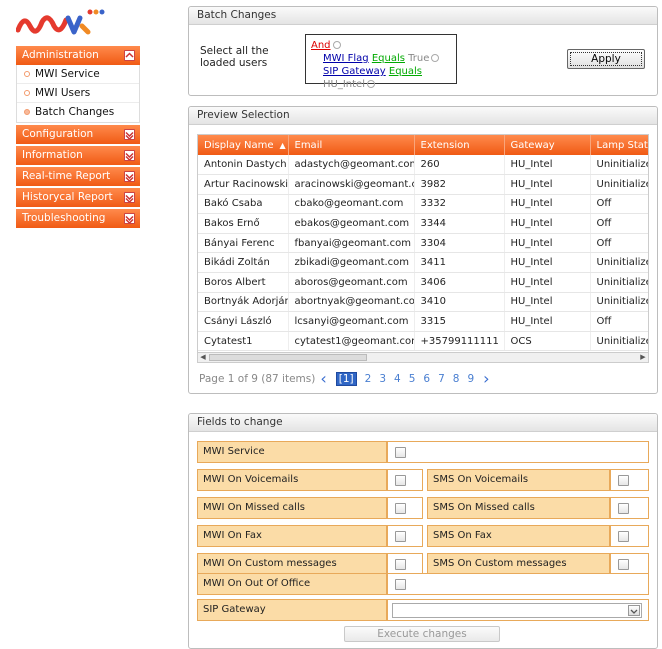  What do you see at coordinates (470, 379) in the screenshot?
I see `page-link: 9` at bounding box center [470, 379].